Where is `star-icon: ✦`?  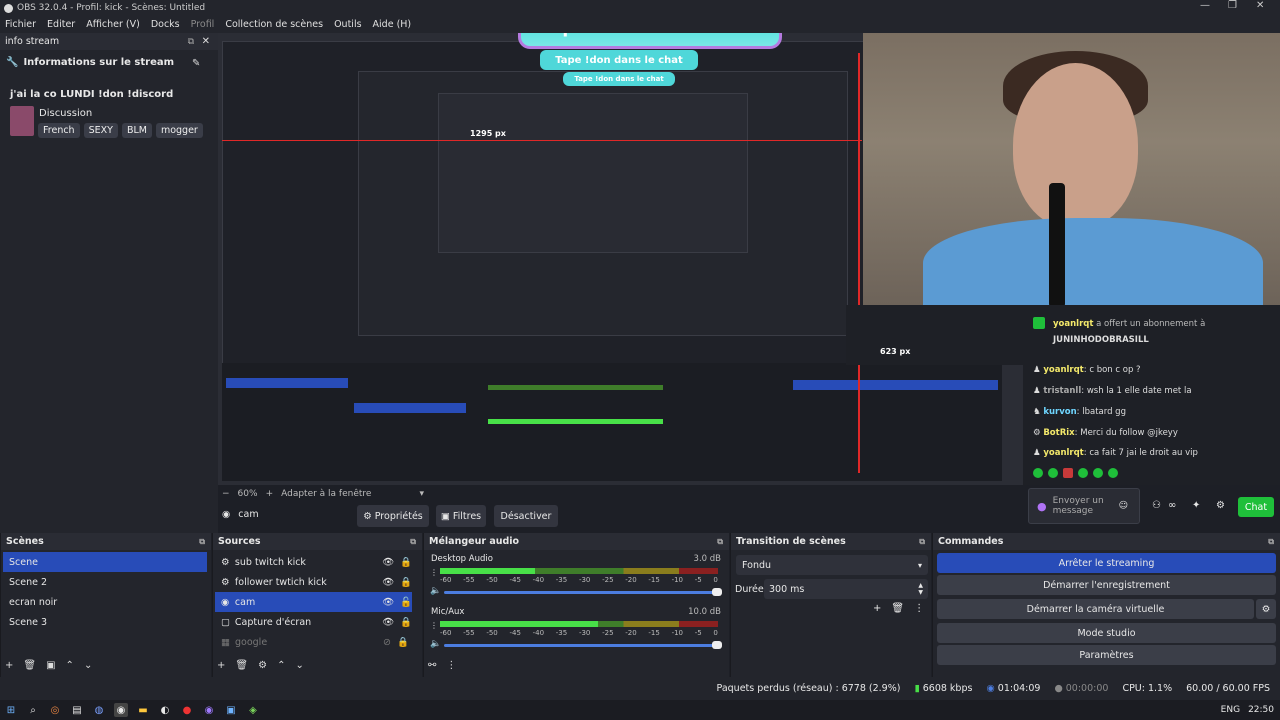
star-icon: ✦ is located at coordinates (1196, 505).